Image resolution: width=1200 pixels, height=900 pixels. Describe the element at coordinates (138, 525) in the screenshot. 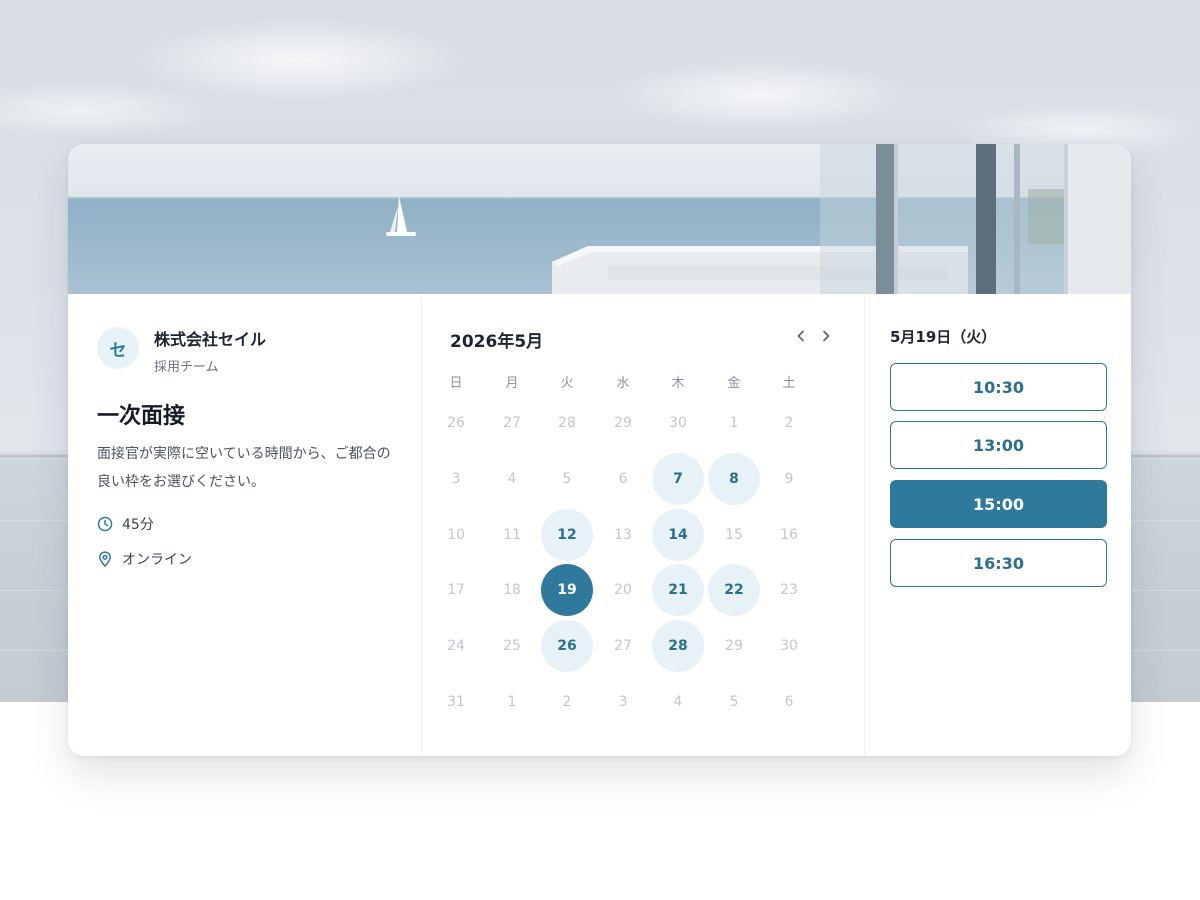

I see `duration-label: 45分` at that location.